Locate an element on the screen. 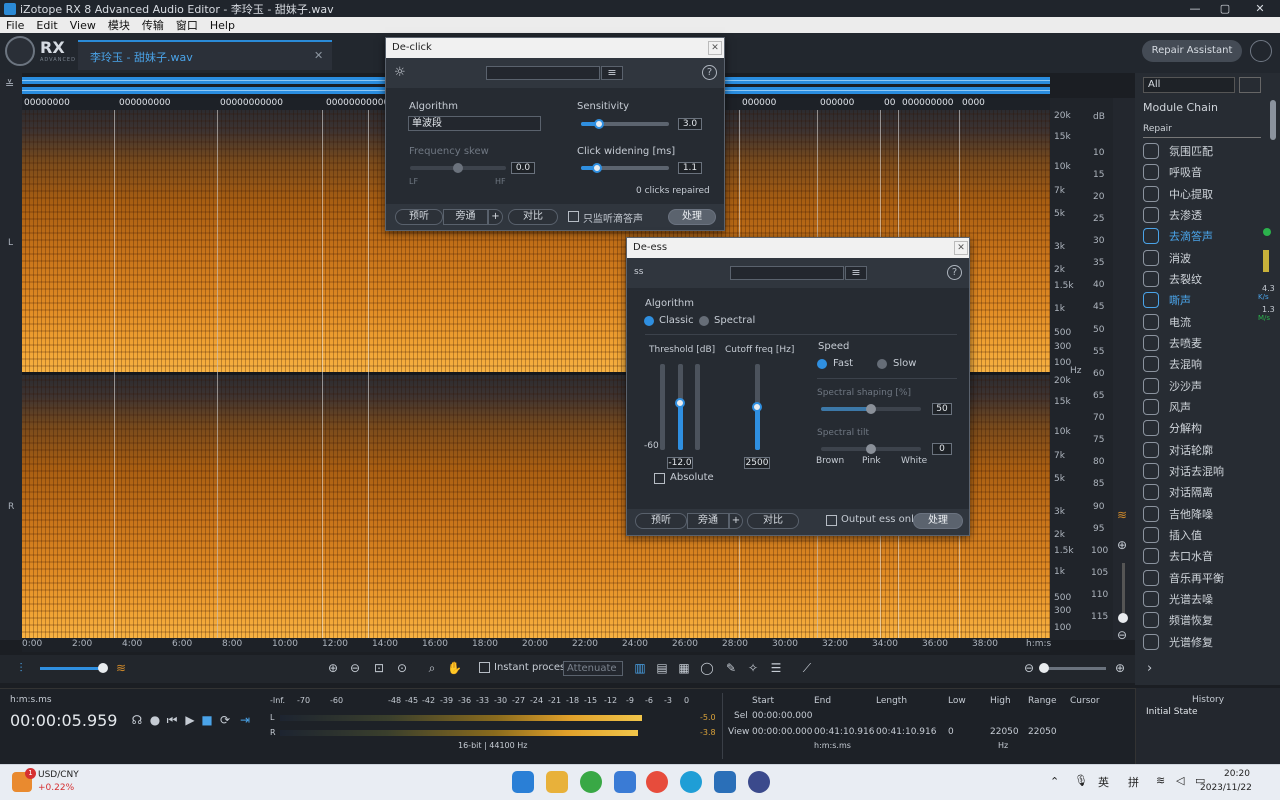 The width and height of the screenshot is (1280, 800). module-deconstruct: 分解构 is located at coordinates (1200, 428).